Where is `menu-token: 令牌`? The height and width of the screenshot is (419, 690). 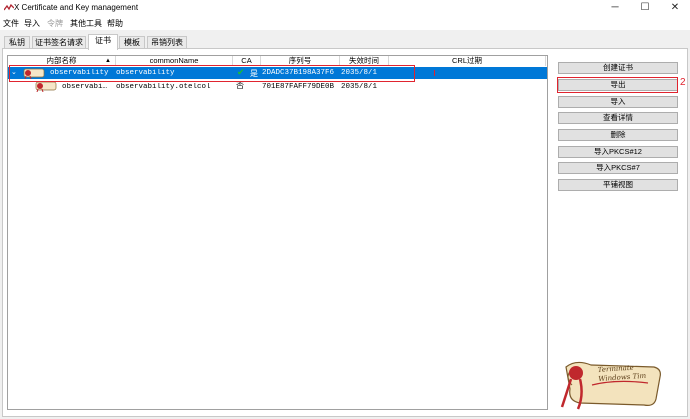 menu-token: 令牌 is located at coordinates (55, 23).